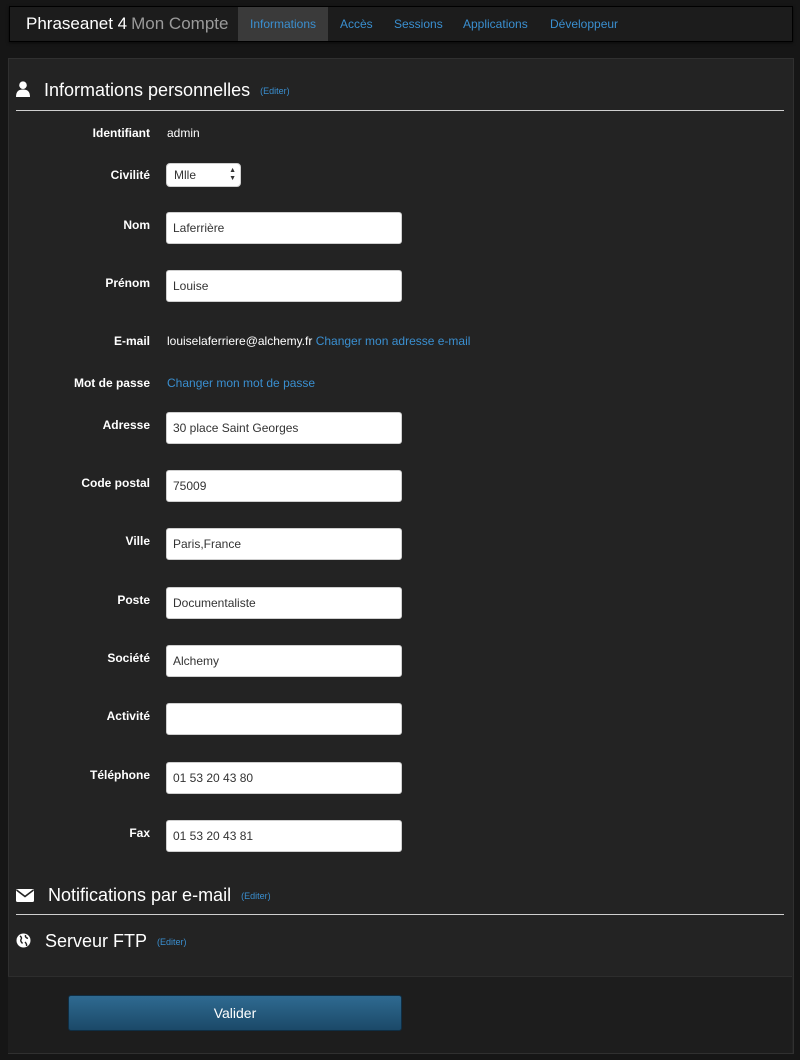  Describe the element at coordinates (180, 23) in the screenshot. I see `brand-subtitle: Mon Compte` at that location.